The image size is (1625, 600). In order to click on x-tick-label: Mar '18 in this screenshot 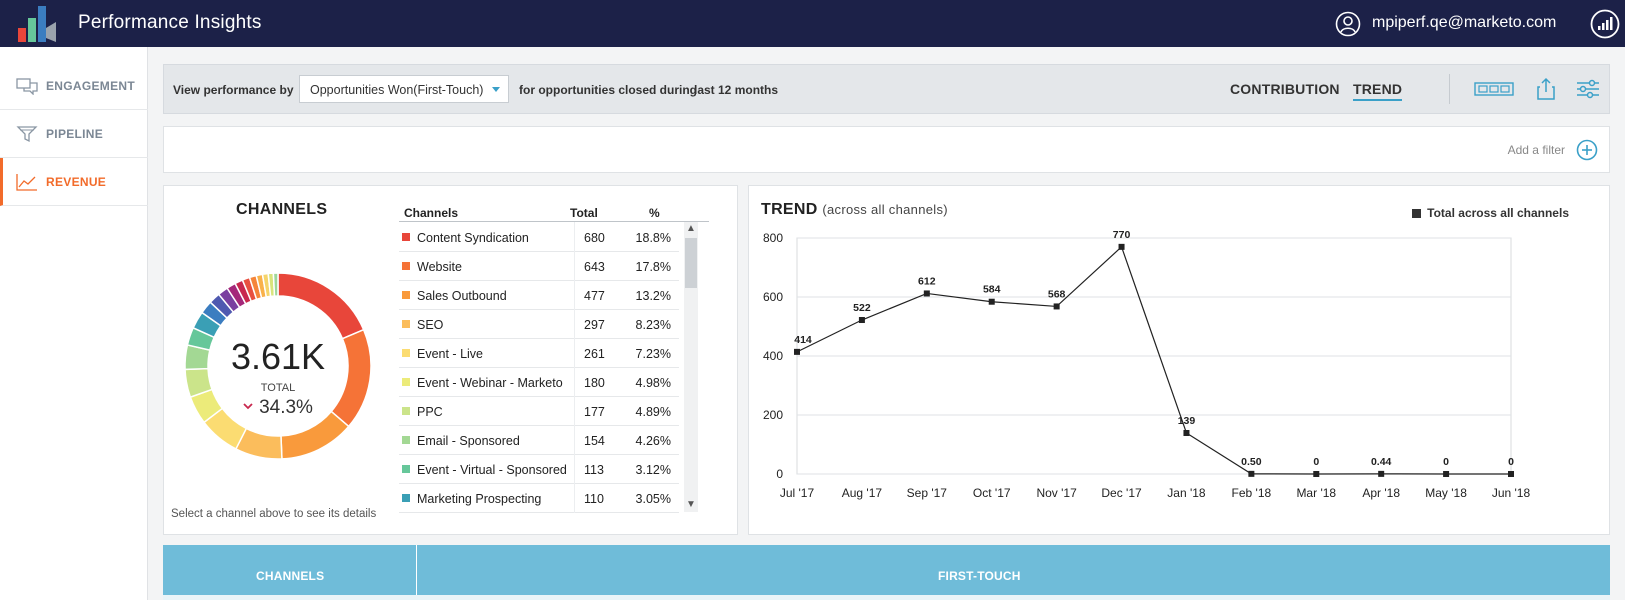, I will do `click(1316, 493)`.